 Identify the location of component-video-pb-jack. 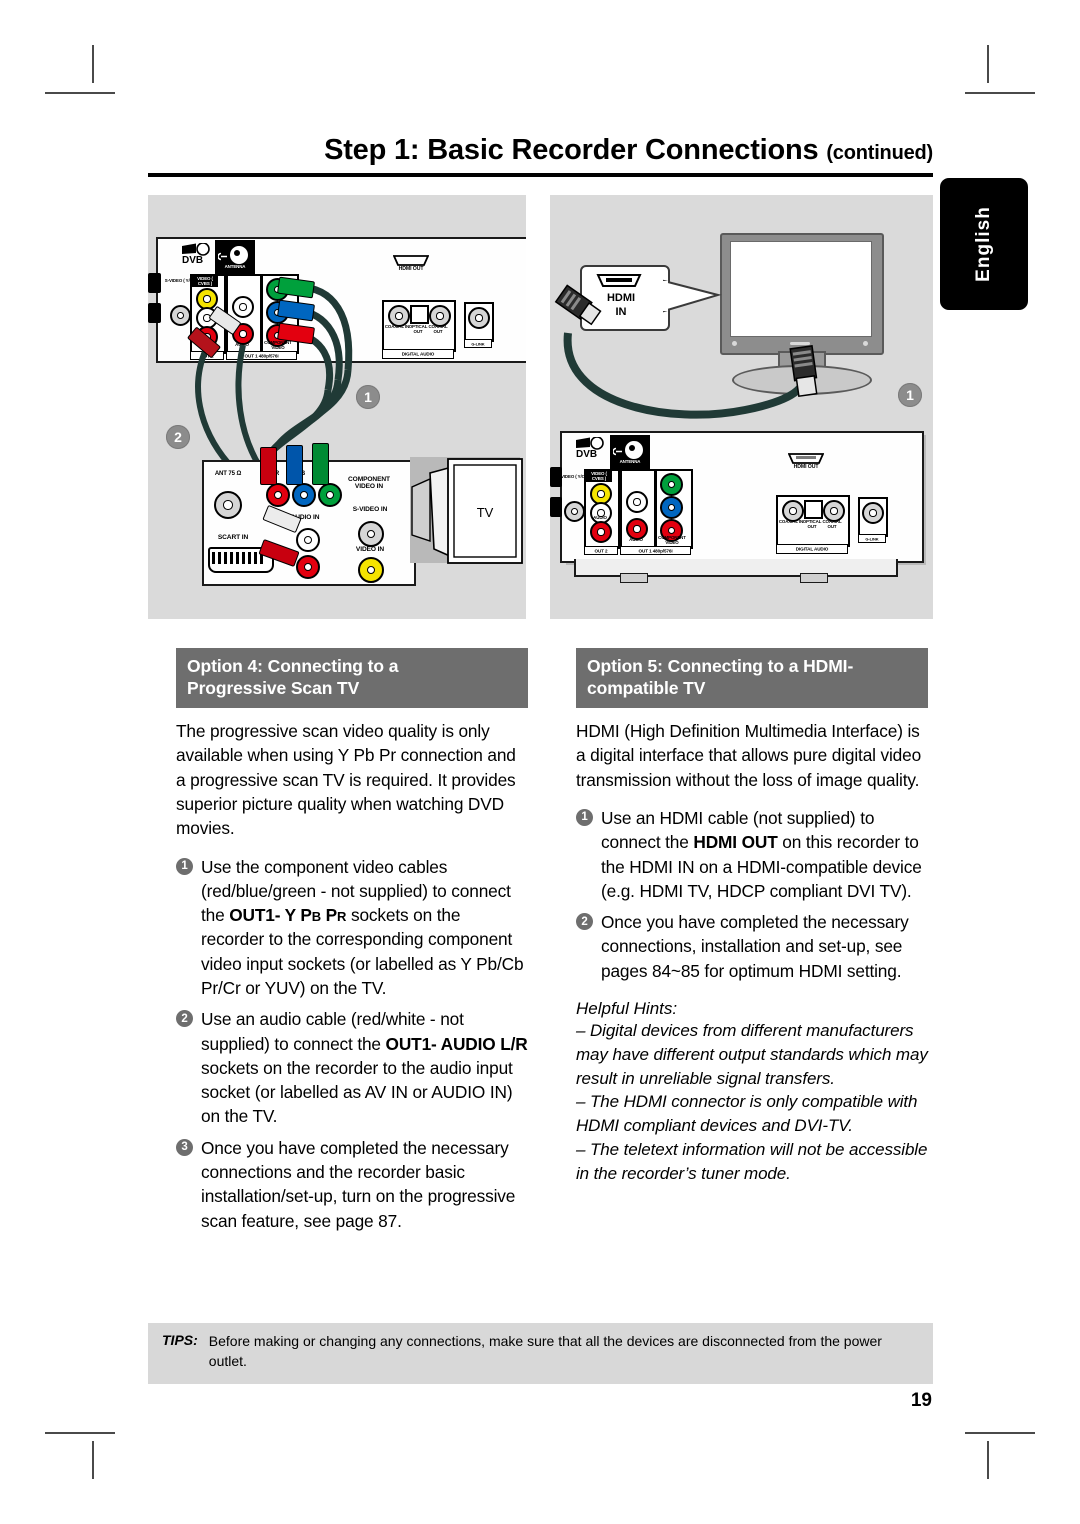
(671, 507).